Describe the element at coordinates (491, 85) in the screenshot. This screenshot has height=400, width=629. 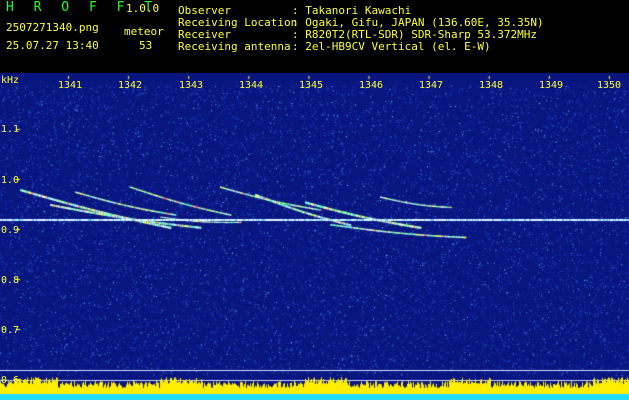
I see `x-tick-label: 1348` at that location.